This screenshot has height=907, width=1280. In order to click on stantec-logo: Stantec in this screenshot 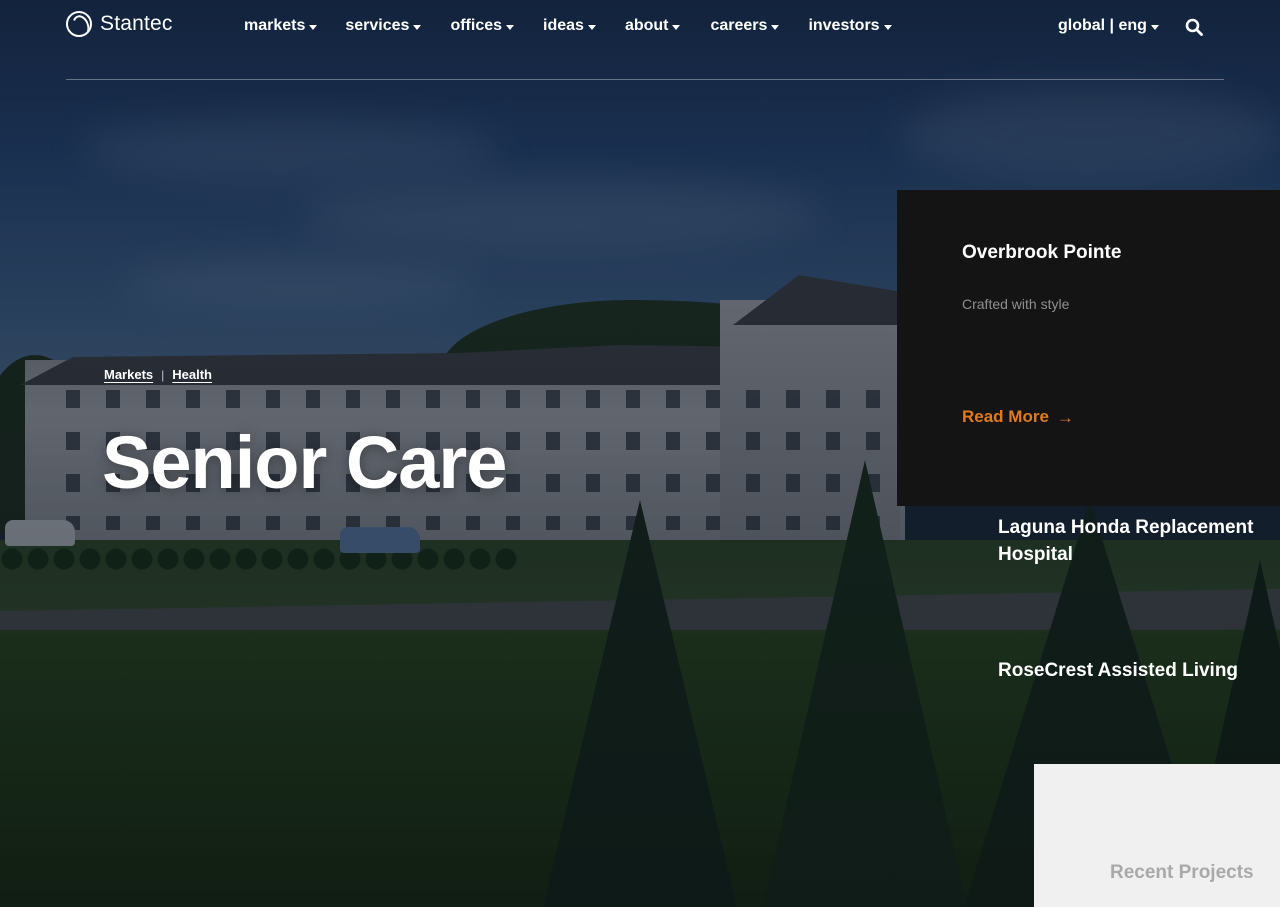, I will do `click(119, 24)`.